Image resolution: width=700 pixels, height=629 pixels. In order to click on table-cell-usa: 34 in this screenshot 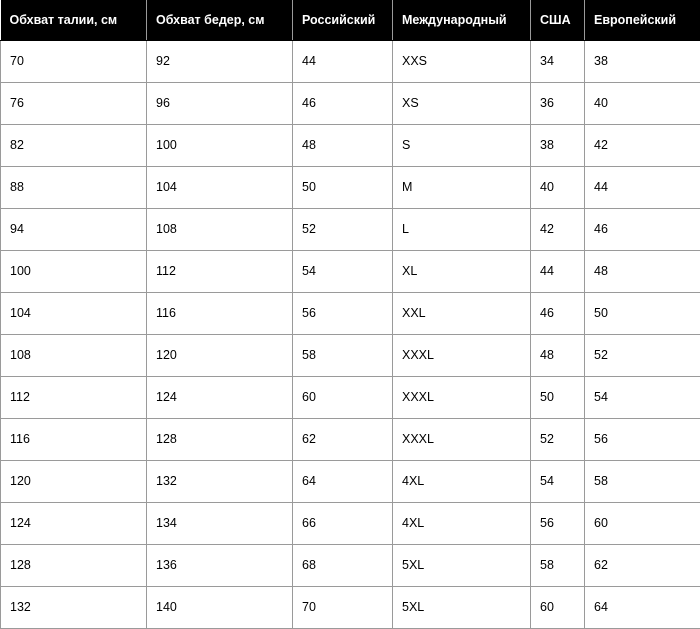, I will do `click(558, 62)`.